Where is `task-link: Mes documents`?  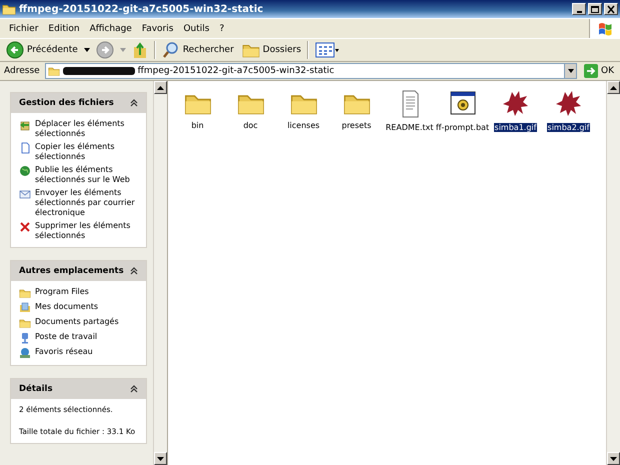
task-link: Mes documents is located at coordinates (66, 307).